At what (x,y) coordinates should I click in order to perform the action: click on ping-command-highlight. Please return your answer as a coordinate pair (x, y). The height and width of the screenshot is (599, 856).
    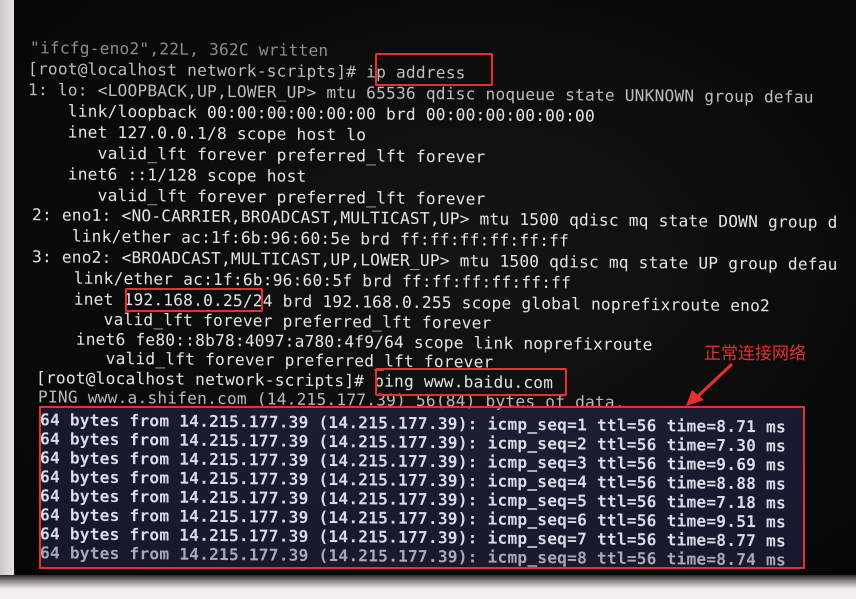
    Looking at the image, I should click on (471, 382).